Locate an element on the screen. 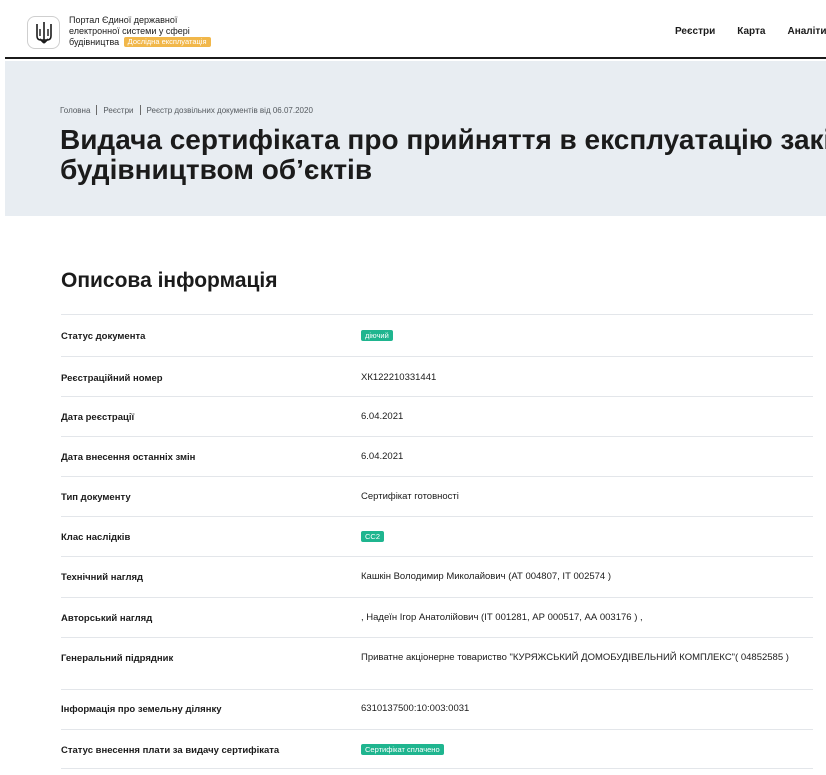  portal-title-line: електронної системи у сфері is located at coordinates (129, 31).